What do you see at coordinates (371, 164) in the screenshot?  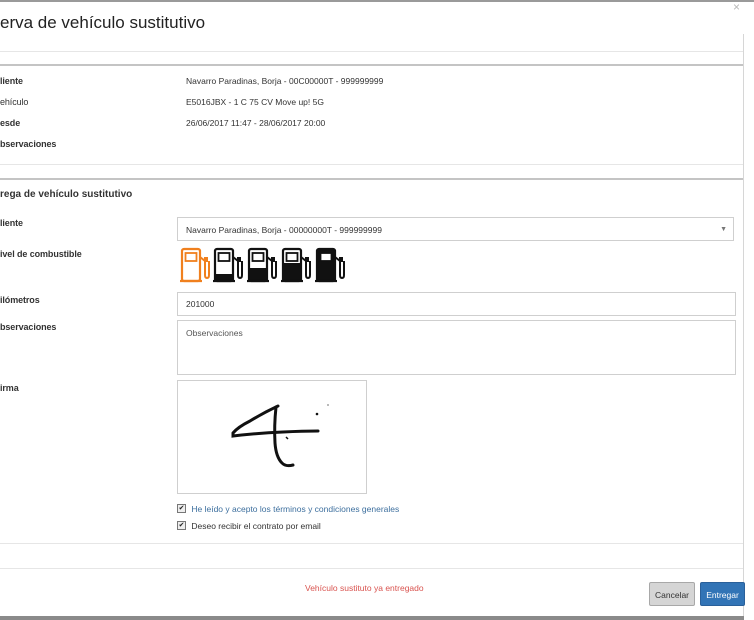 I see `summary-divider` at bounding box center [371, 164].